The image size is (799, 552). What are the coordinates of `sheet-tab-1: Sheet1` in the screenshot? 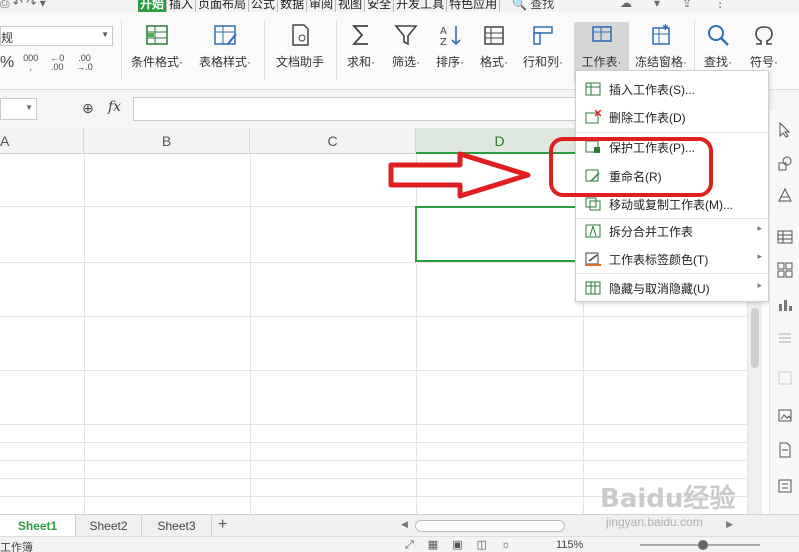 It's located at (38, 526).